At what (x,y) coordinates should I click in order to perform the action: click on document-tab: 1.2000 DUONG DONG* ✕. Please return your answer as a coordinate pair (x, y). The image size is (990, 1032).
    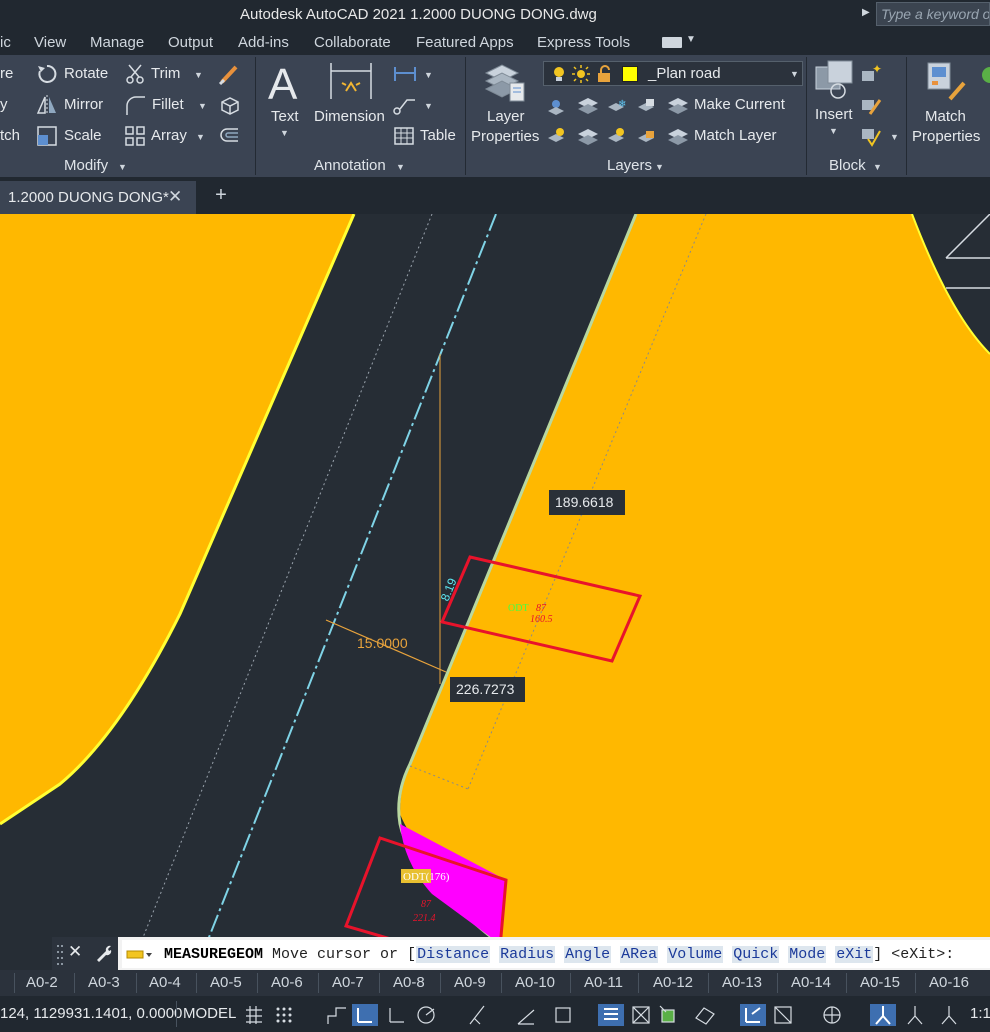
    Looking at the image, I should click on (98, 197).